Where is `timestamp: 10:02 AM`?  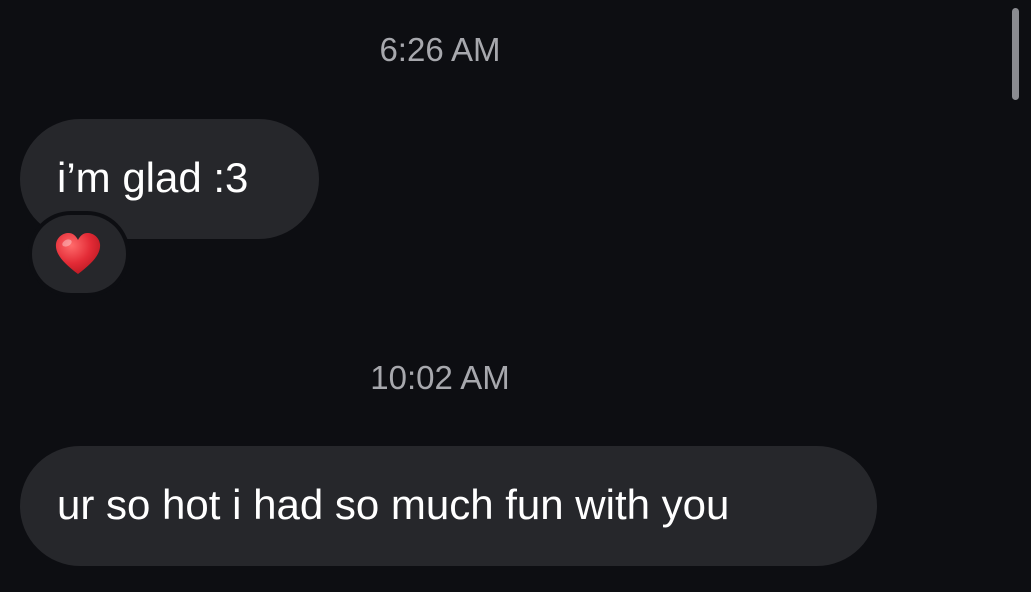
timestamp: 10:02 AM is located at coordinates (440, 377).